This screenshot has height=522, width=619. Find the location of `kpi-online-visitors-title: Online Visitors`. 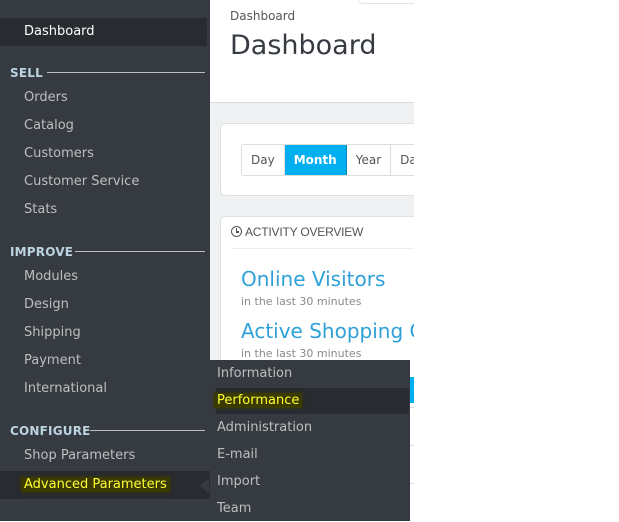

kpi-online-visitors-title: Online Visitors is located at coordinates (313, 279).